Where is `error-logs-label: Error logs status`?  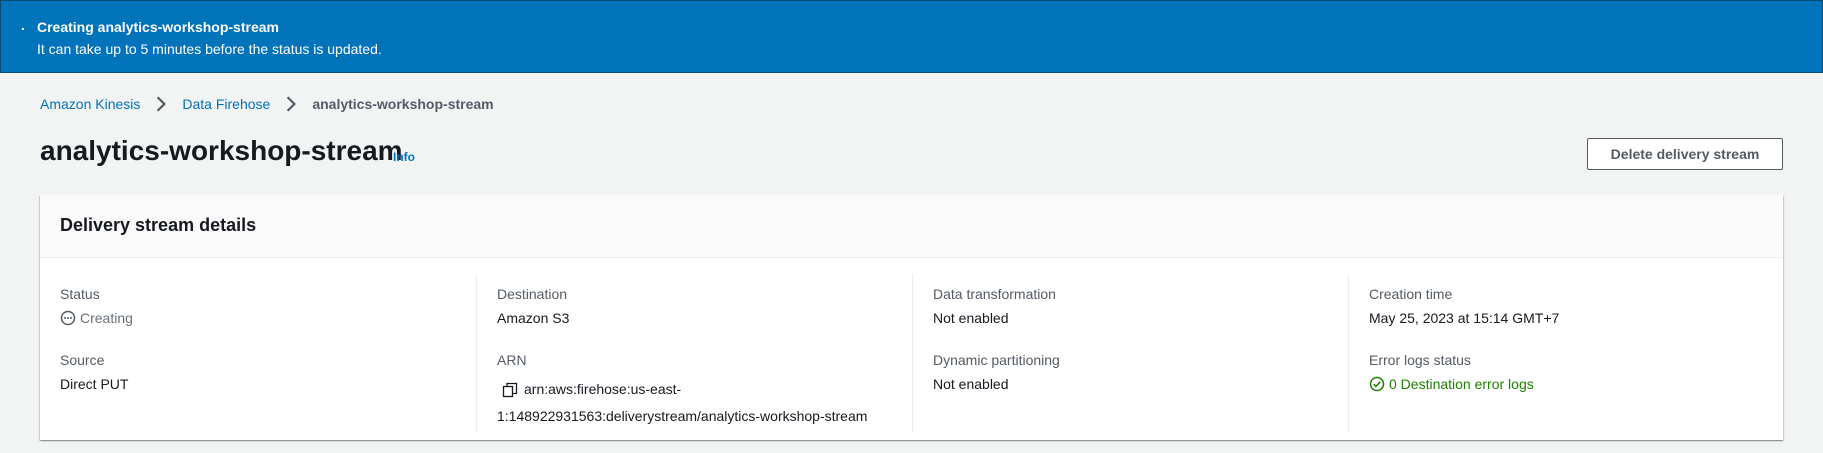 error-logs-label: Error logs status is located at coordinates (1420, 360).